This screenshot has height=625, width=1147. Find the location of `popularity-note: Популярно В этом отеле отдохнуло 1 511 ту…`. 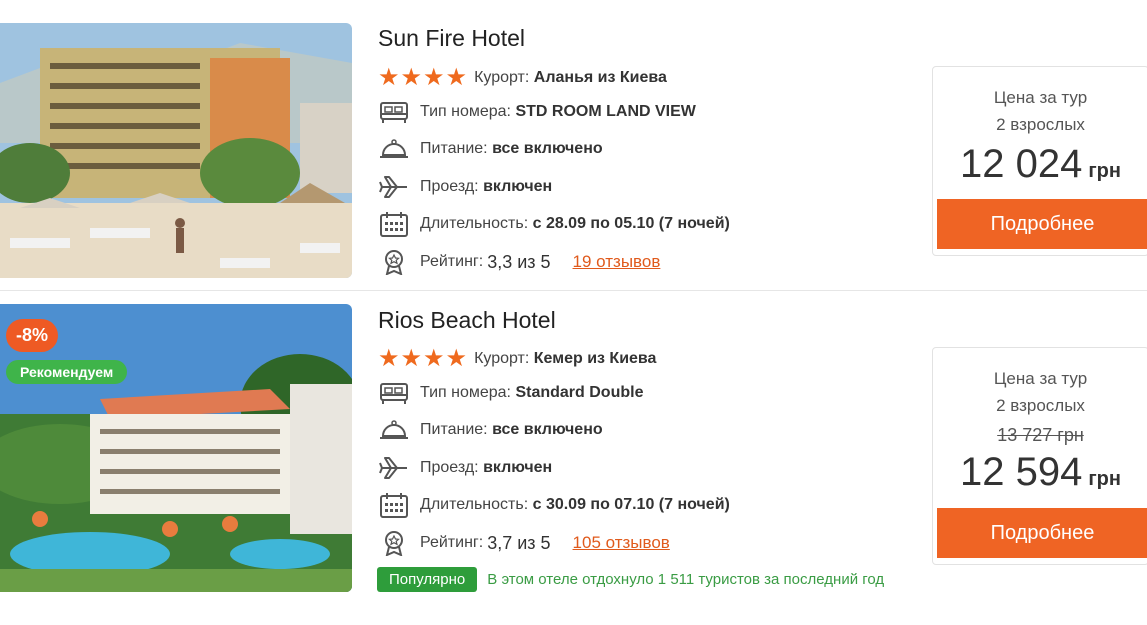

popularity-note: Популярно В этом отеле отдохнуло 1 511 ту… is located at coordinates (657, 579).